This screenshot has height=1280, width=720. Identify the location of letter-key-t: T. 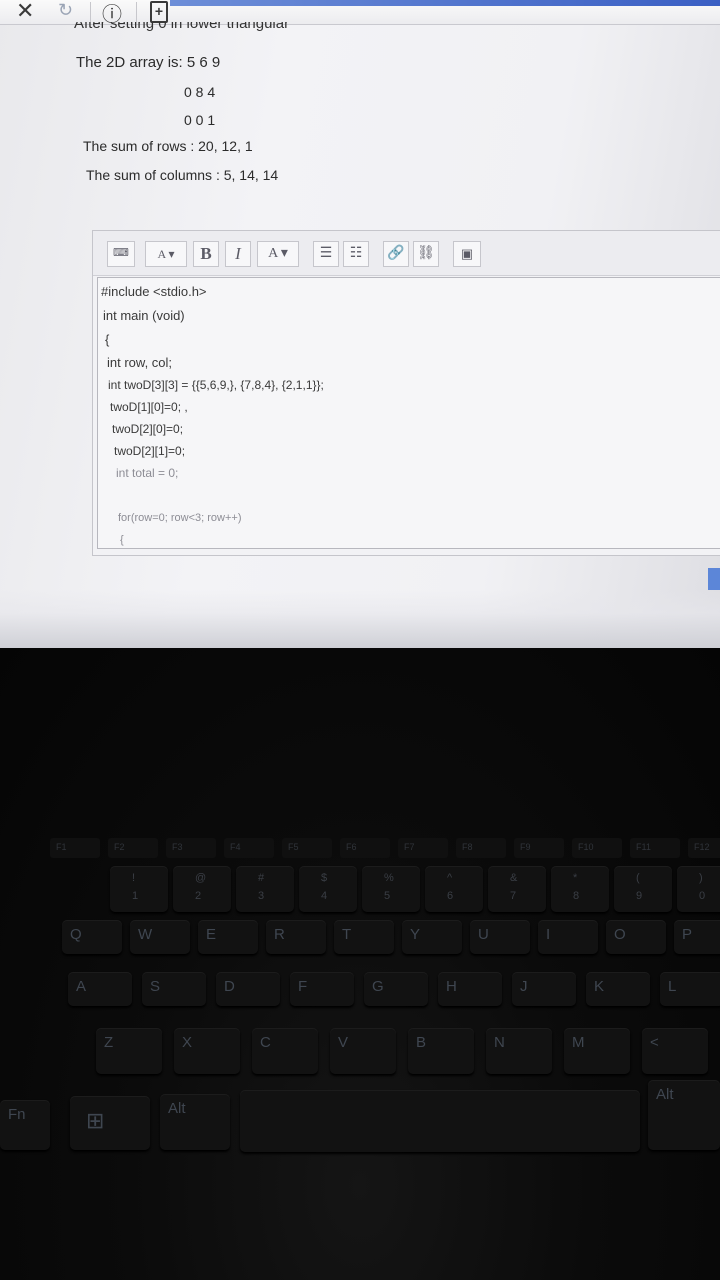
(364, 937).